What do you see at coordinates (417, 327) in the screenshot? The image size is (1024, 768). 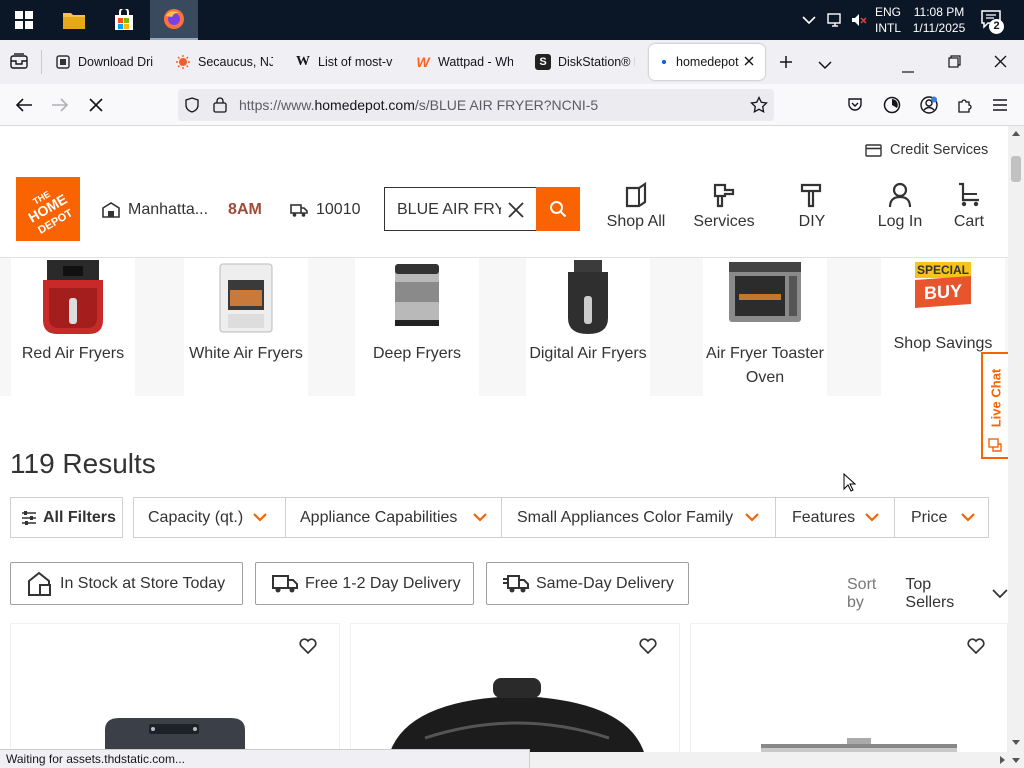 I see `category-deep-fryers: Deep Fryers` at bounding box center [417, 327].